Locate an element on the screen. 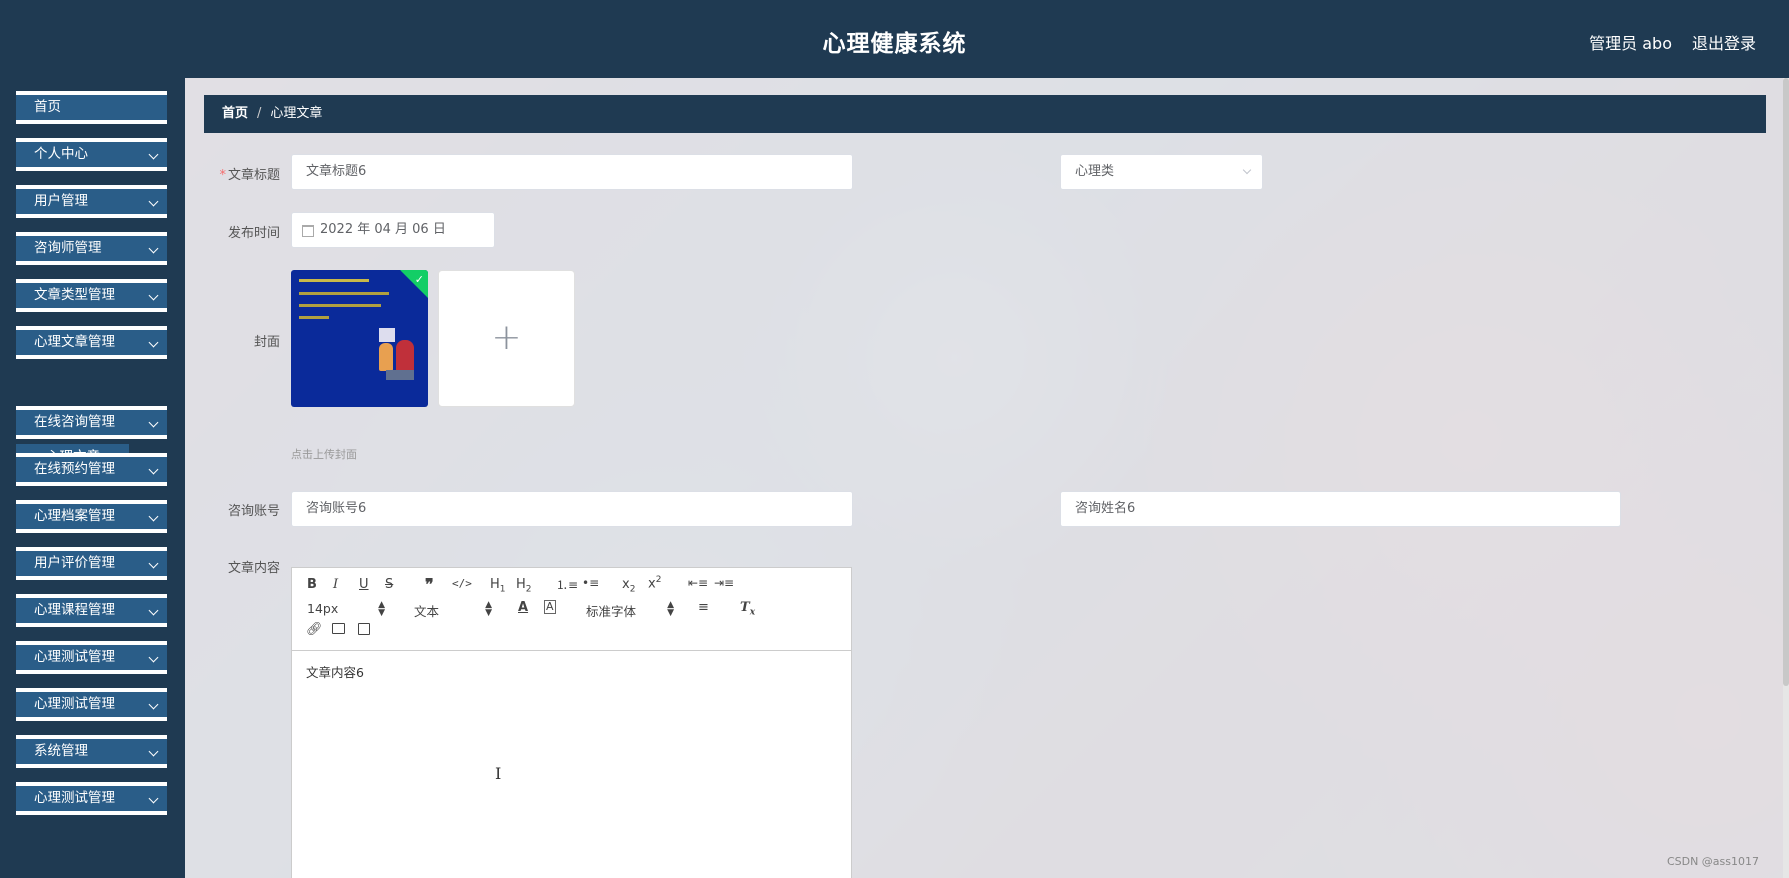  sidebar-item-label: 心理课程管理 is located at coordinates (74, 610).